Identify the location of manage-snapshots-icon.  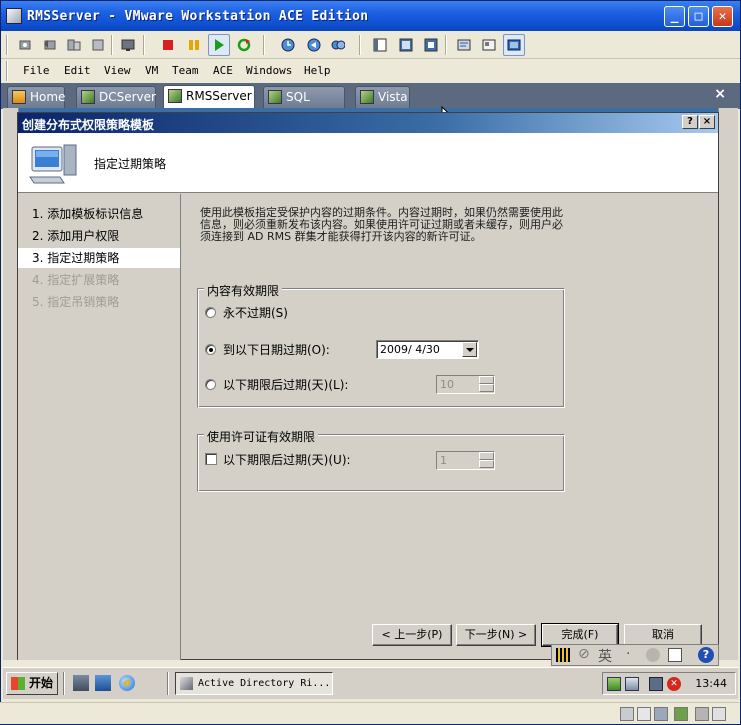
(338, 45).